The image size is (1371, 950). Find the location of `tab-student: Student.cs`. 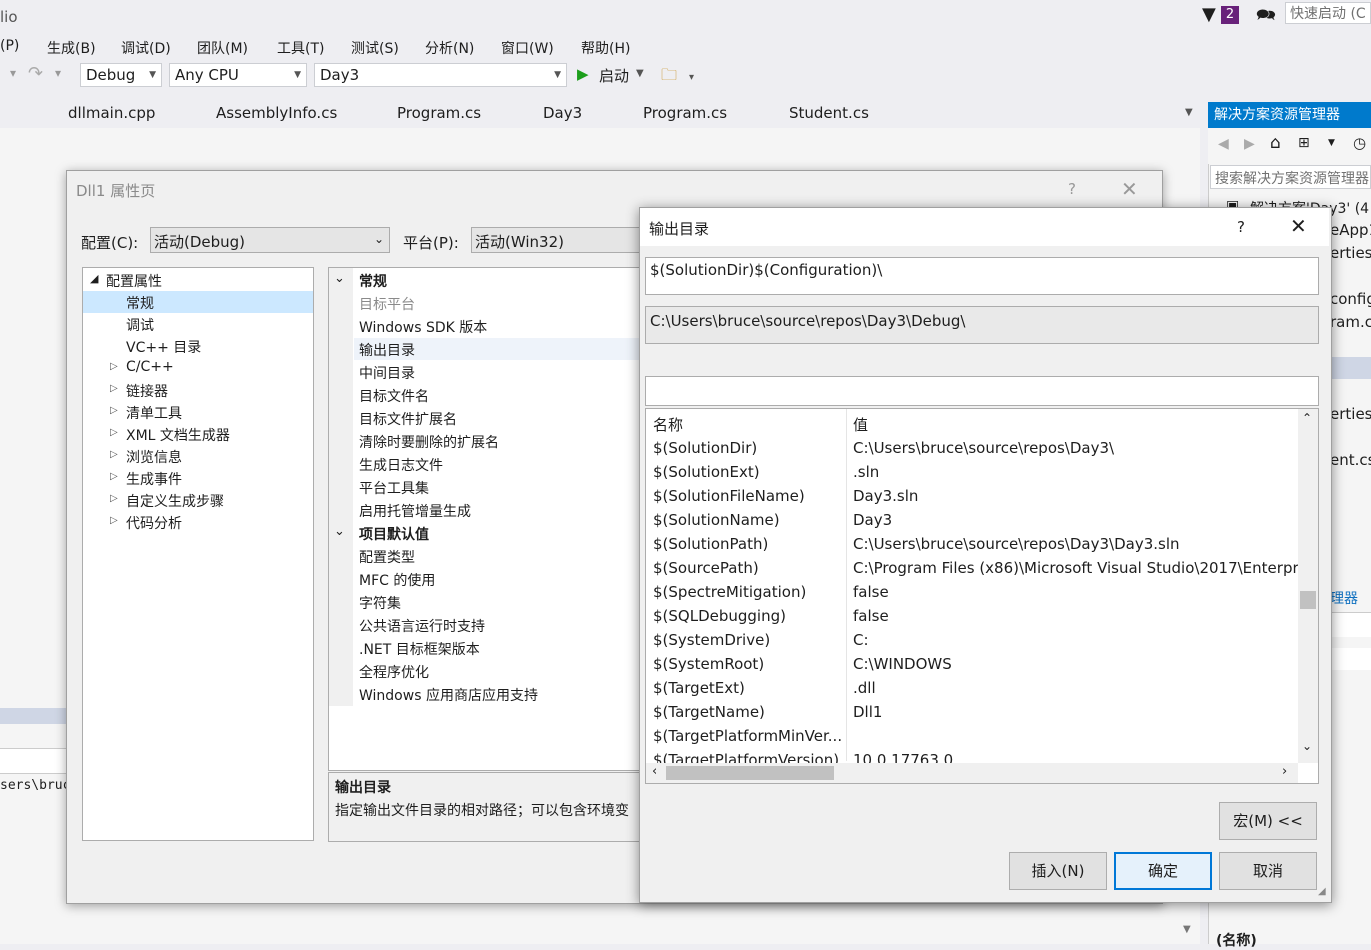

tab-student: Student.cs is located at coordinates (829, 113).